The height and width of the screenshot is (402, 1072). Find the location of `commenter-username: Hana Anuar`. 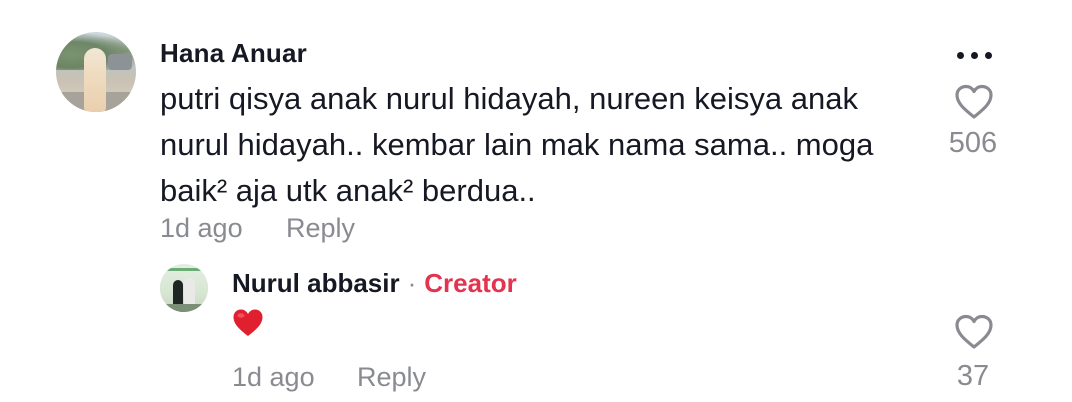

commenter-username: Hana Anuar is located at coordinates (233, 53).